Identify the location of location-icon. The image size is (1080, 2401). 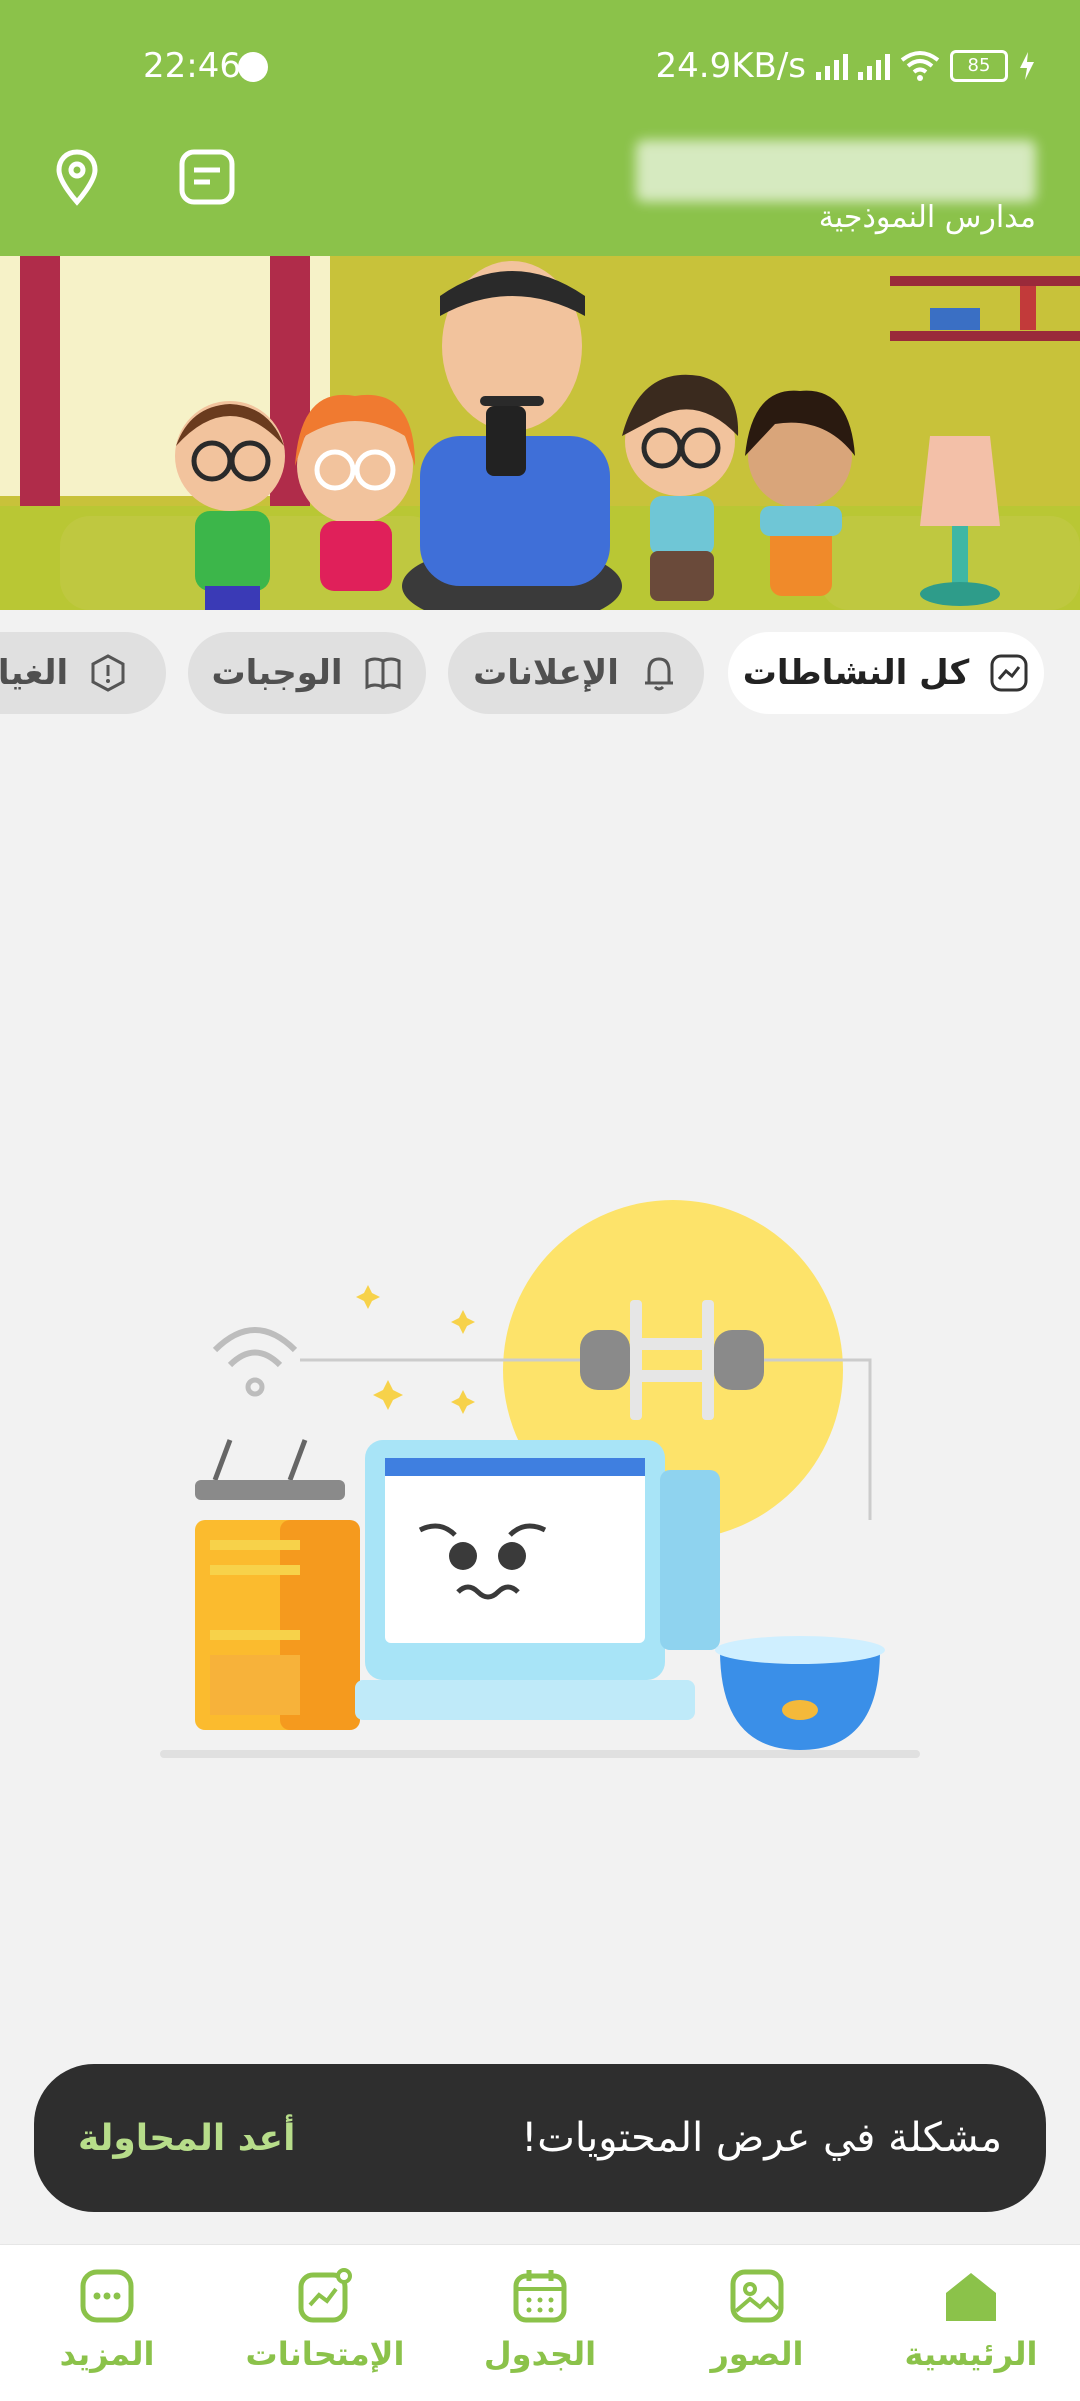
(77, 177).